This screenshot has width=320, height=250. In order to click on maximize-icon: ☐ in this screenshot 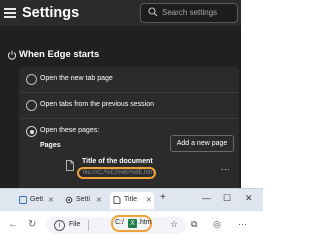, I will do `click(227, 198)`.